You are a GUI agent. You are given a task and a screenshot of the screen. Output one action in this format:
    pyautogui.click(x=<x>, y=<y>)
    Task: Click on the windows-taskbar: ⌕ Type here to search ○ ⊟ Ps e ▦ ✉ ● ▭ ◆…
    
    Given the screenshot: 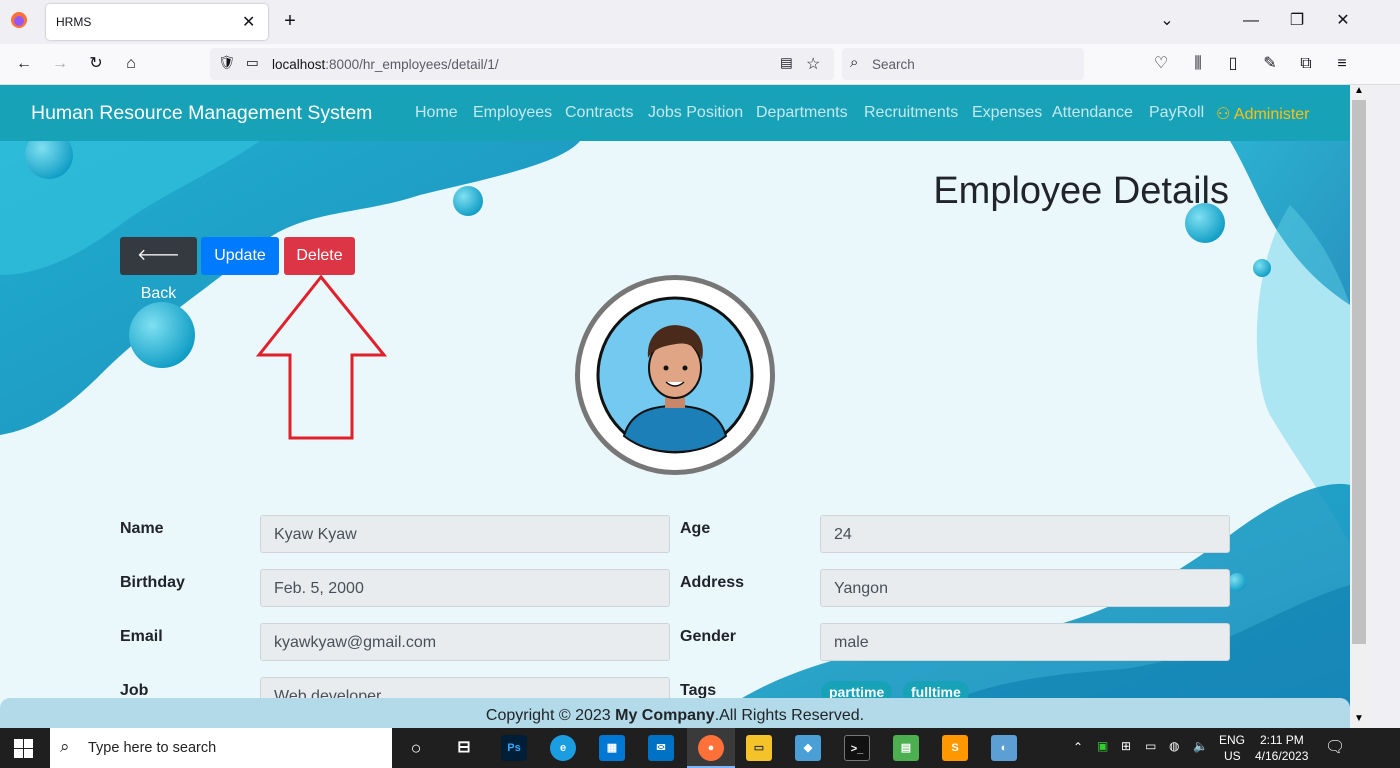 What is the action you would take?
    pyautogui.click(x=700, y=748)
    